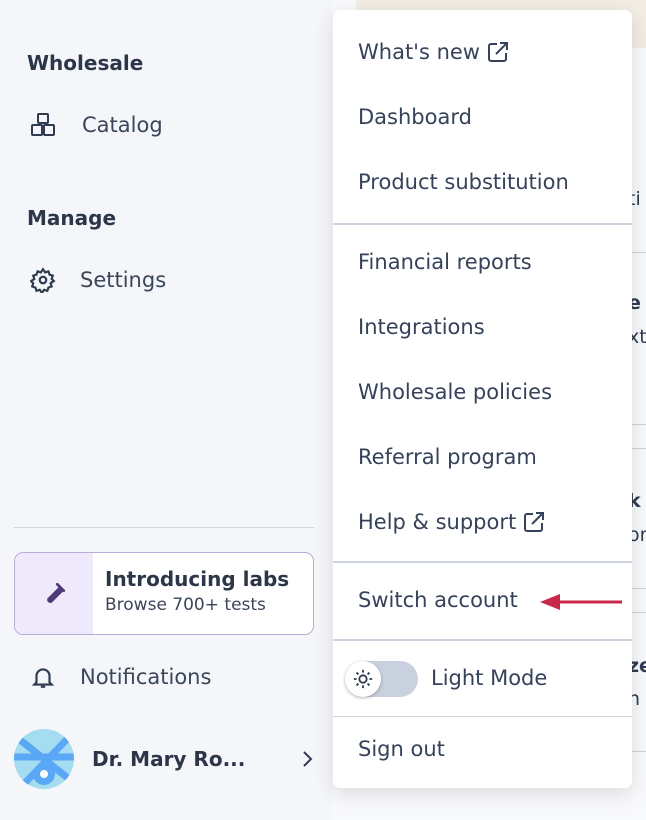  Describe the element at coordinates (463, 182) in the screenshot. I see `menu-item-product-substitution: Product substitution` at that location.